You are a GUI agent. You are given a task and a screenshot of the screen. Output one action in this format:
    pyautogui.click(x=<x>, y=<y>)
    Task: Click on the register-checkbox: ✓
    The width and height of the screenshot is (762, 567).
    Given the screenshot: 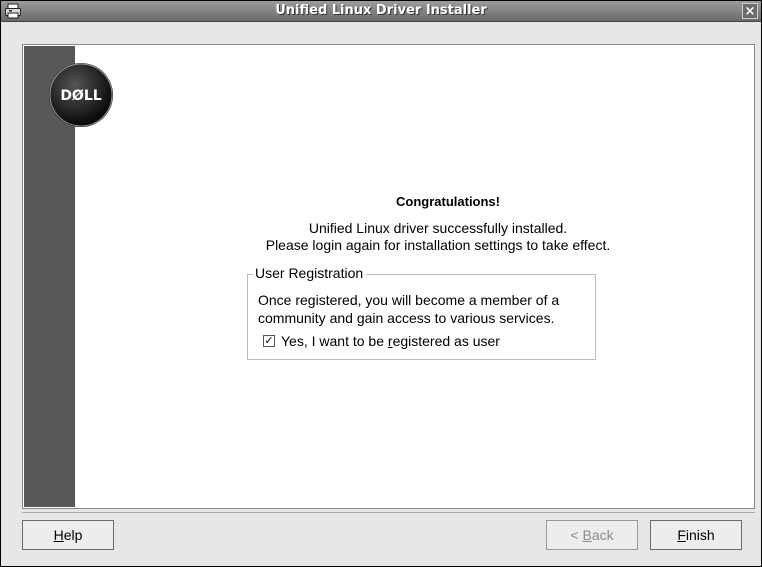 What is the action you would take?
    pyautogui.click(x=269, y=341)
    